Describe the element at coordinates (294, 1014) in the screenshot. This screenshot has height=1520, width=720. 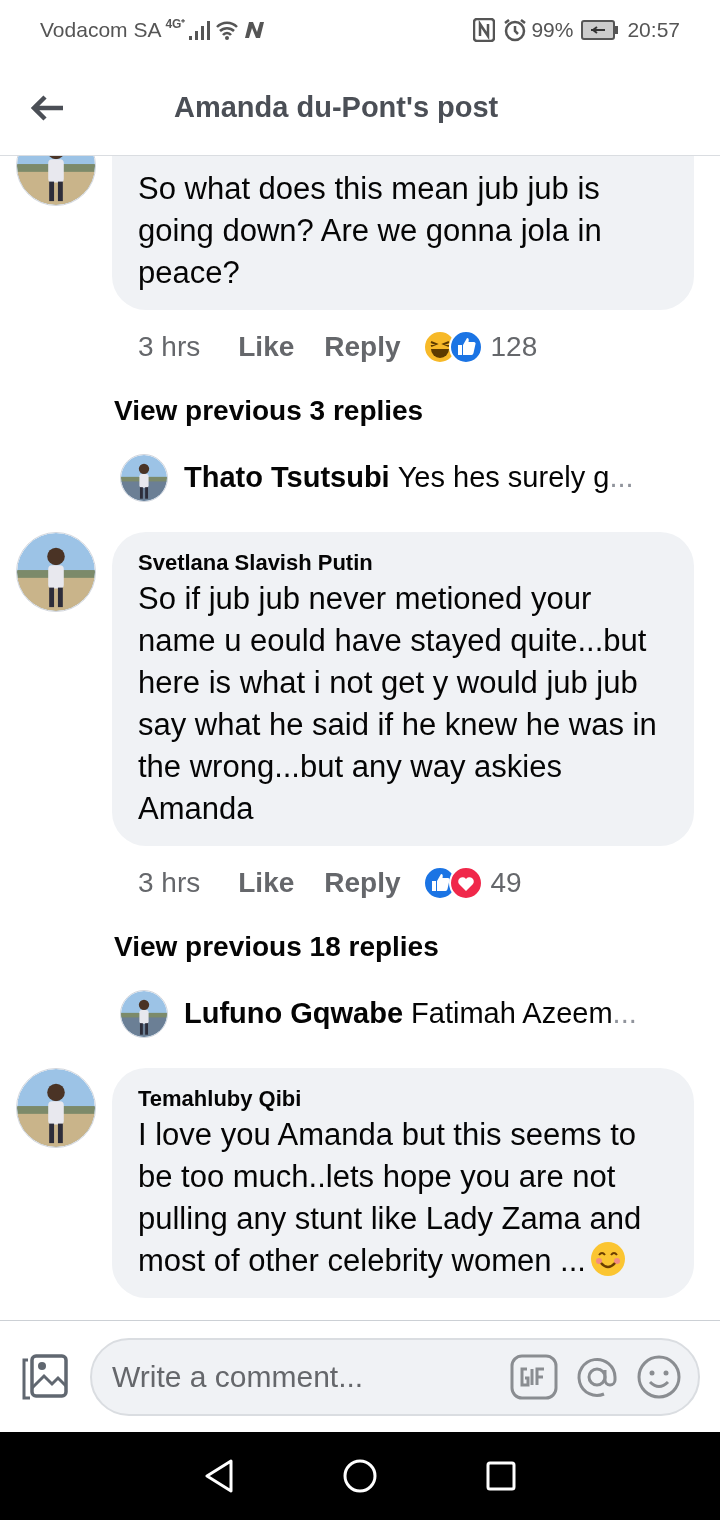
I see `reply-author: Lufuno Gqwabe` at that location.